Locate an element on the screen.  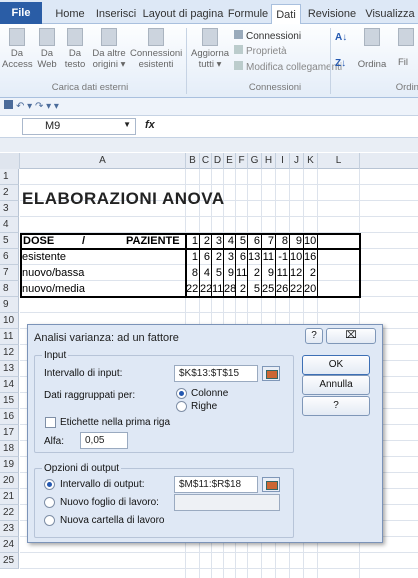
cell-slash: / is located at coordinates (87, 241).